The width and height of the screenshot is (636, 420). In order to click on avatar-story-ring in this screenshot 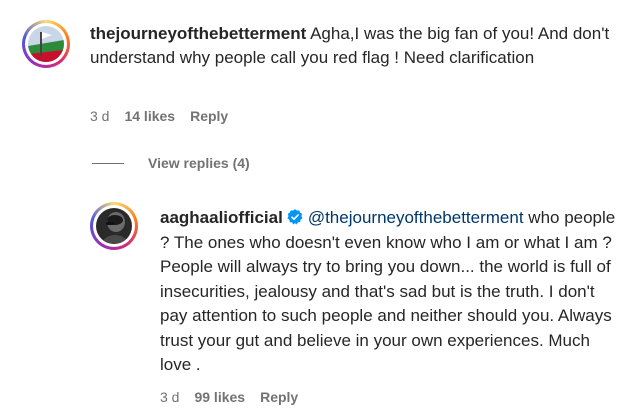, I will do `click(46, 44)`.